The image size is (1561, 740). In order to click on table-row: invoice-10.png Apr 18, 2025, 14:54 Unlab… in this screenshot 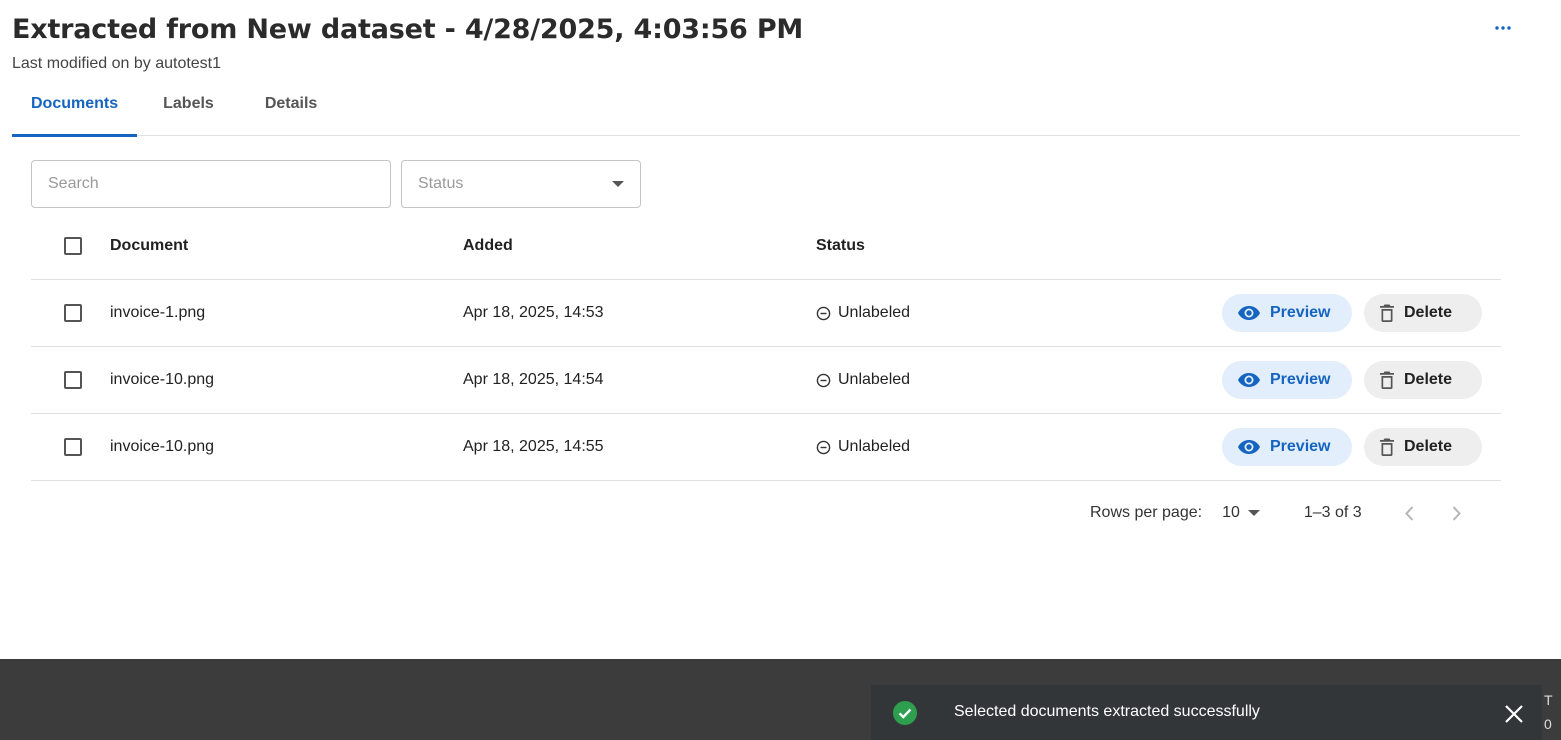, I will do `click(766, 380)`.